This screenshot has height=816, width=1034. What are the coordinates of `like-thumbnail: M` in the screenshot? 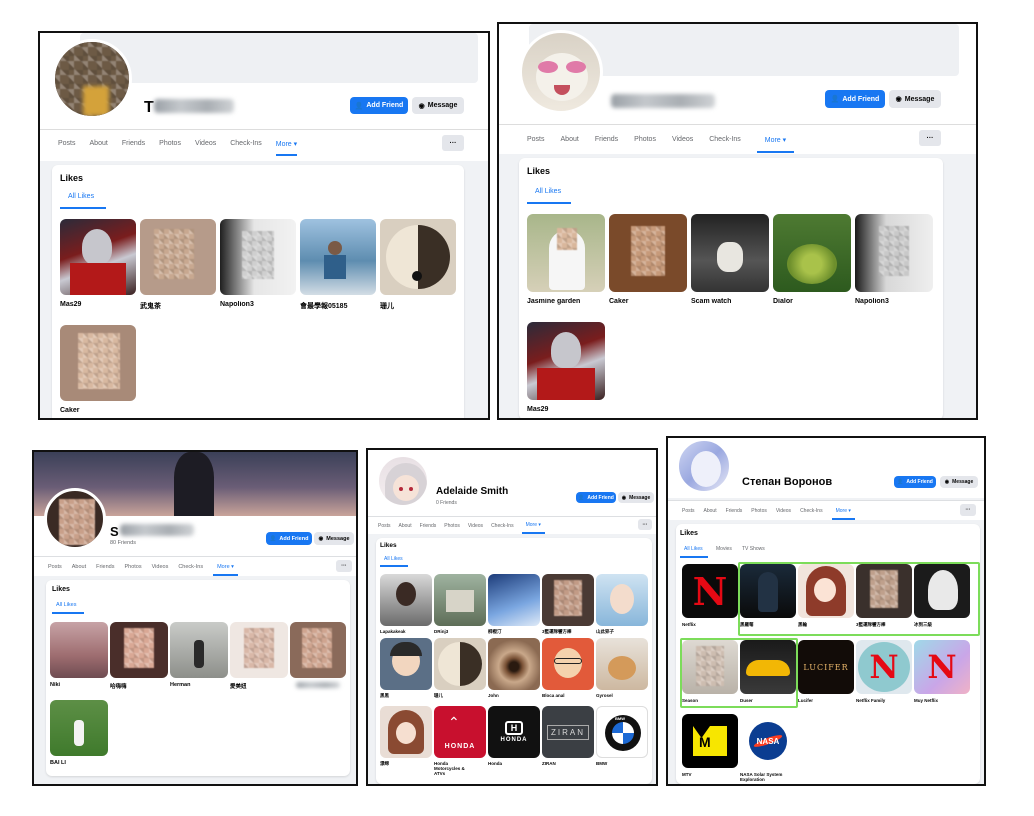 It's located at (710, 741).